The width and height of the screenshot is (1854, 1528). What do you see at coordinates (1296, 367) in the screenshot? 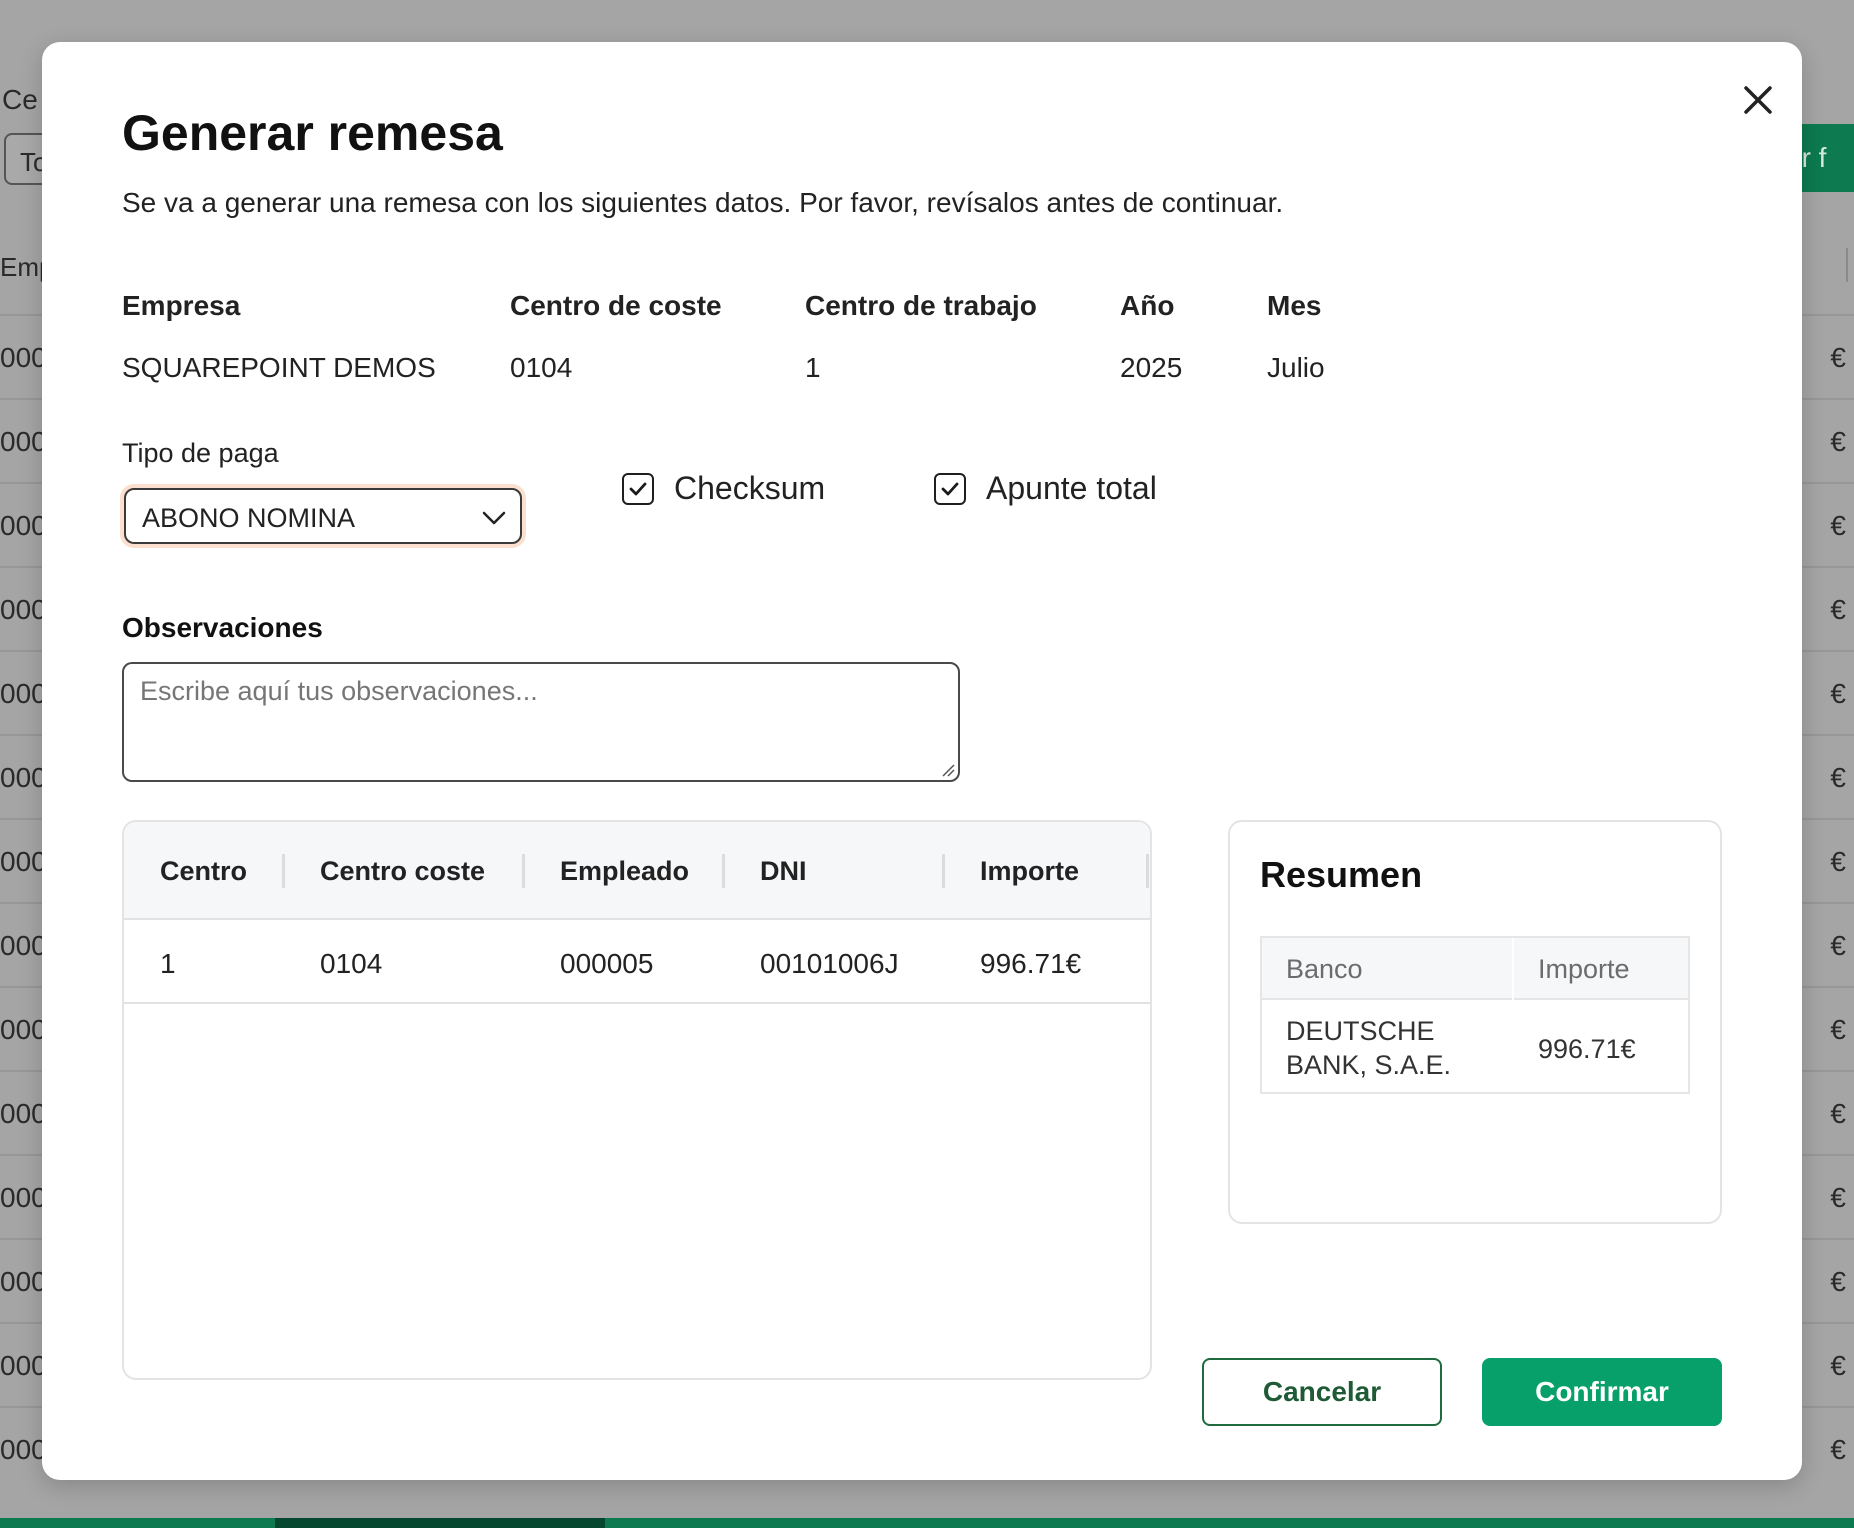
I see `info-mes-value: Julio` at bounding box center [1296, 367].